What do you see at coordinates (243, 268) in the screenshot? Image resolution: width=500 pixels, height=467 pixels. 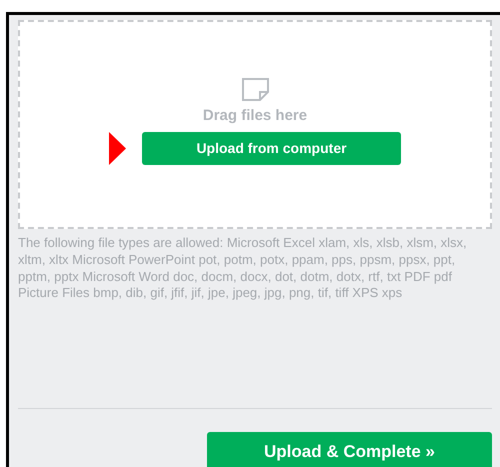 I see `allowed-file-types-text: The following file types are allowed: Microsoft Excel xlam, xls, xlsb, xlsm, xlsx, xltm, xltx Microsoft PowerPoint pot, potm, potx, ppam, pps, ppsm, ppsx, ppt, pptm, pptx Microsoft Word doc, docm, docx, dot, dotm, dotx, rtf, txt PDF pdf Picture Files bmp, dib, gif, jfif, jif, jpe, jpeg, jpg, png, tif, tiff XPS xps` at bounding box center [243, 268].